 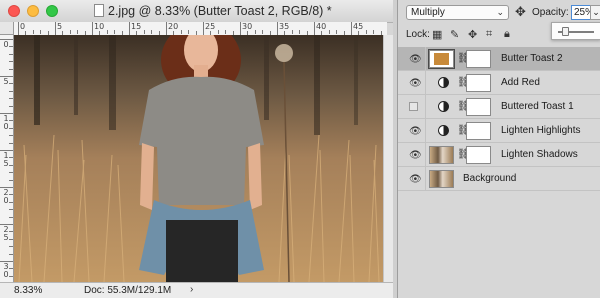 What do you see at coordinates (136, 26) in the screenshot?
I see `ruler-label: 15` at bounding box center [136, 26].